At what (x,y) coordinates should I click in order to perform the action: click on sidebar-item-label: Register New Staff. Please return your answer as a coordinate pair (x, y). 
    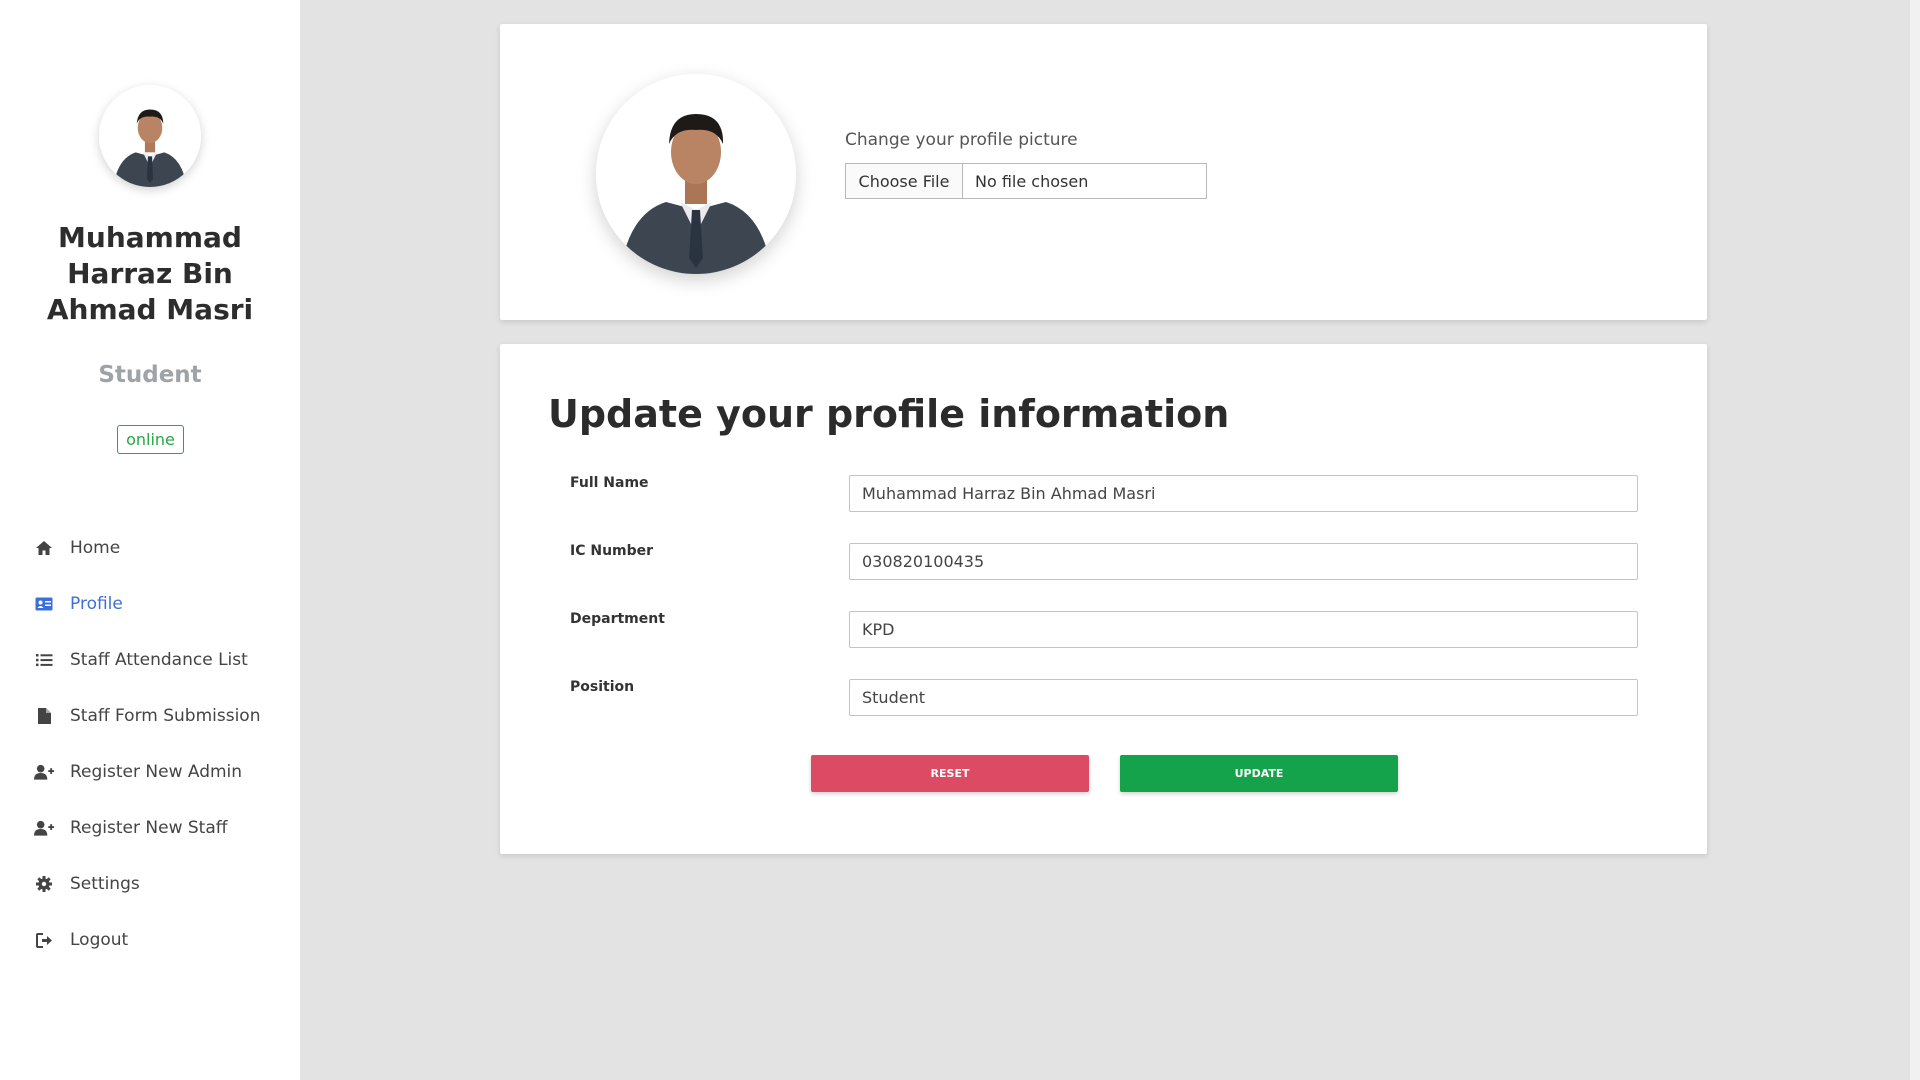
    Looking at the image, I should click on (149, 828).